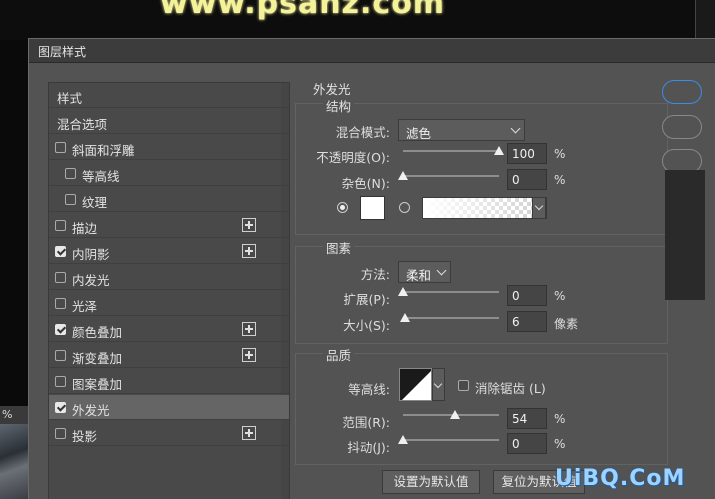 This screenshot has width=715, height=499. Describe the element at coordinates (91, 254) in the screenshot. I see `style-list-label: 内阴影` at that location.